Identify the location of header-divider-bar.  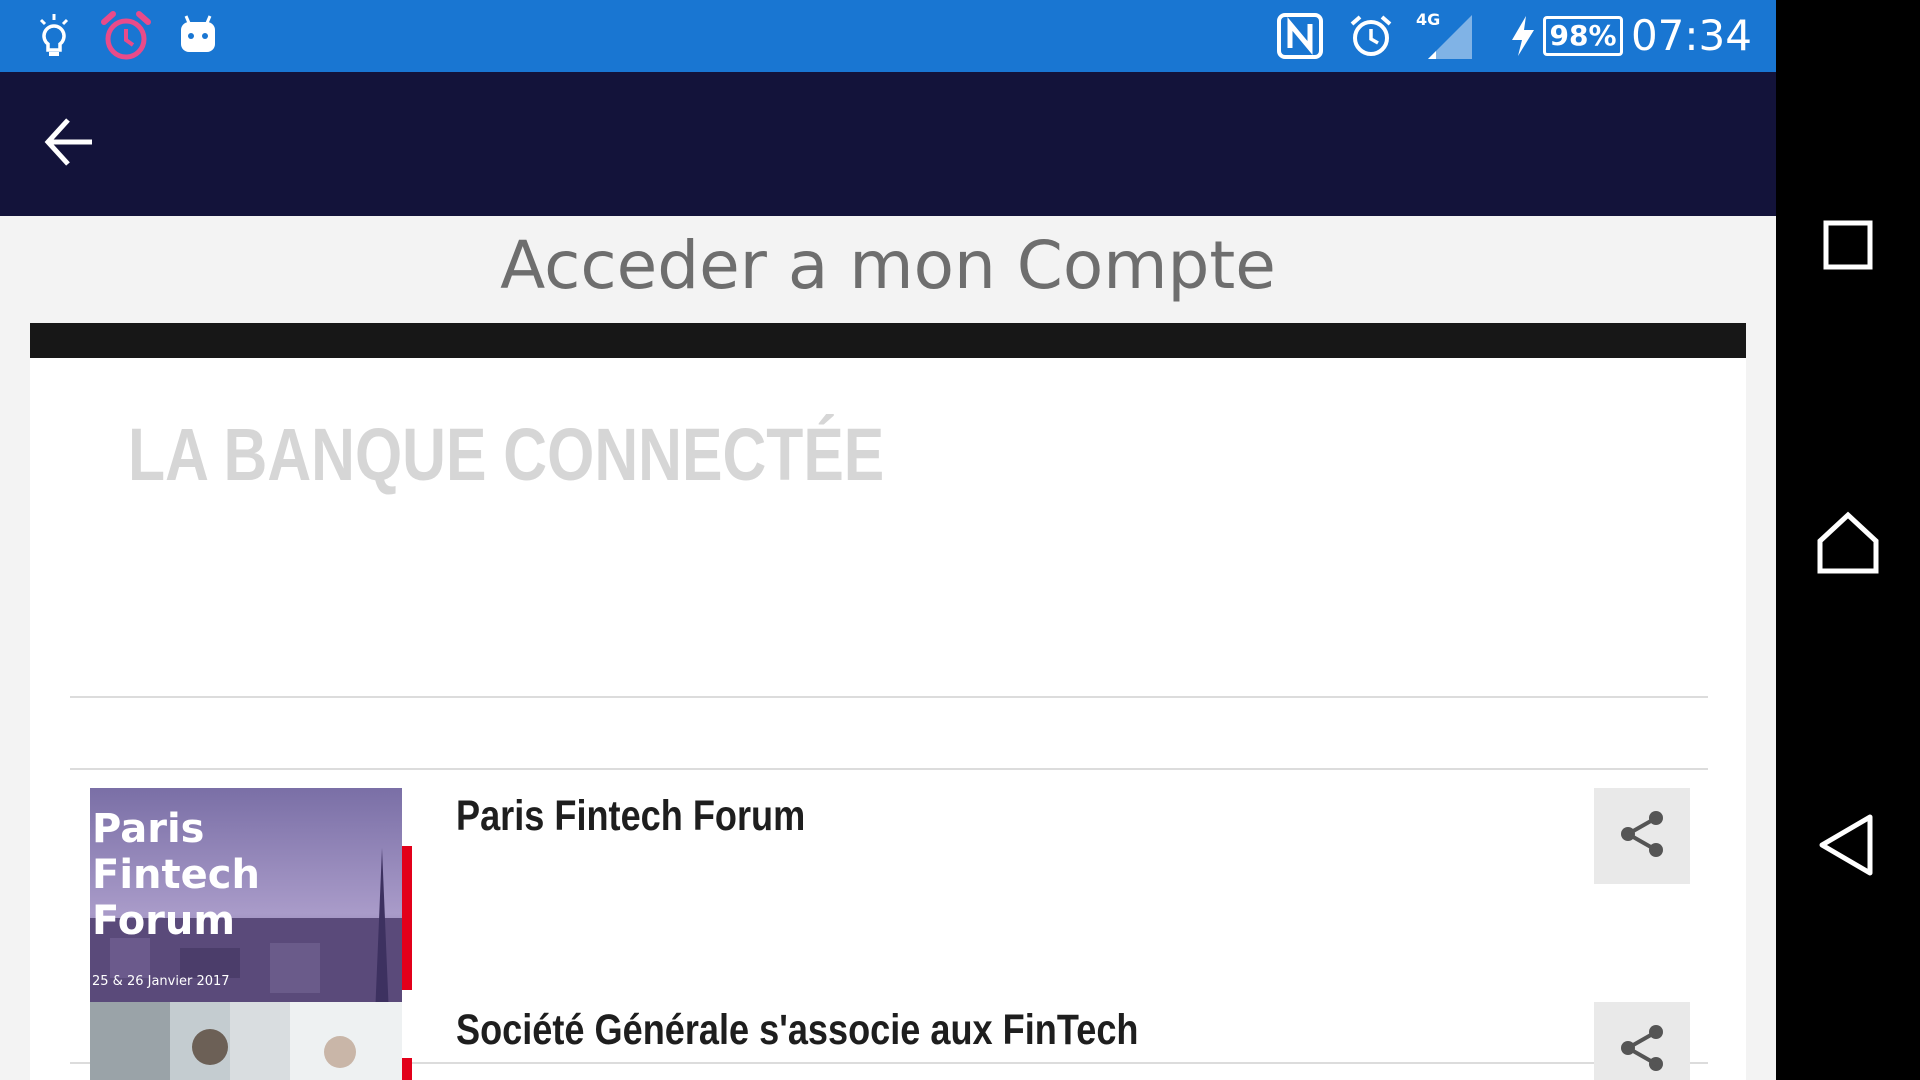
(888, 340).